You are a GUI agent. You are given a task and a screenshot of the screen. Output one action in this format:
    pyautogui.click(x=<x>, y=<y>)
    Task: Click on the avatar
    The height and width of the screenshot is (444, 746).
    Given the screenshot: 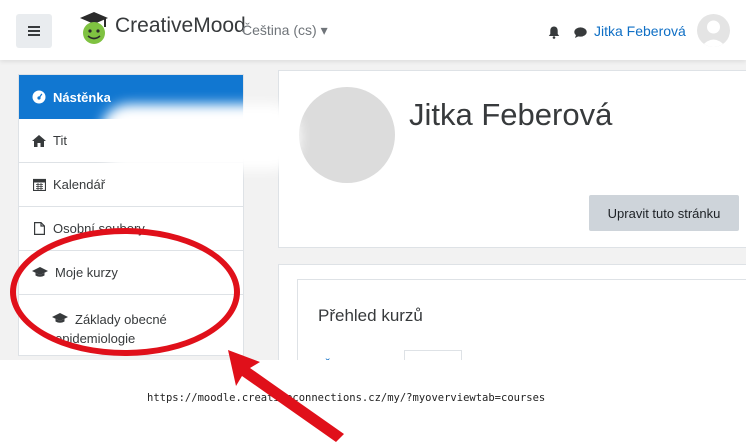 What is the action you would take?
    pyautogui.click(x=713, y=30)
    